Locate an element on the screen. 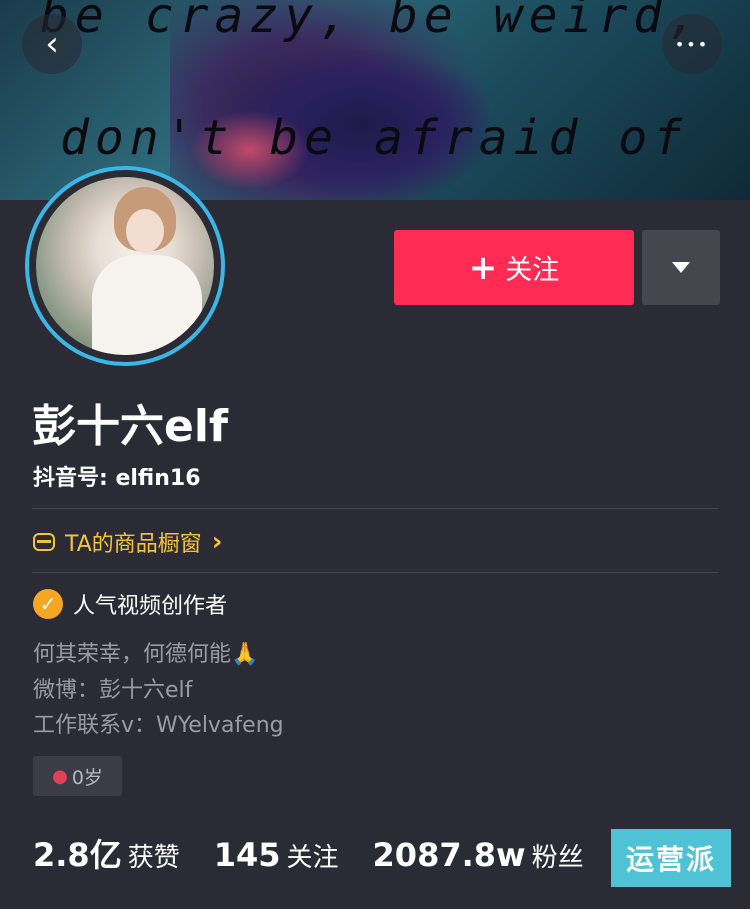 The image size is (750, 909). stat-likes: 2.8亿 获赞 is located at coordinates (106, 853).